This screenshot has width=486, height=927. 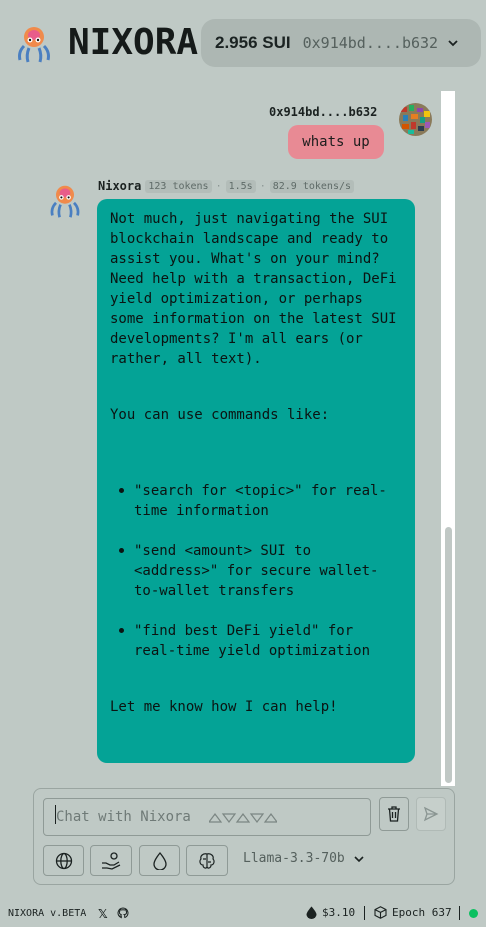 I want to click on scrollbar-thumb, so click(x=448, y=655).